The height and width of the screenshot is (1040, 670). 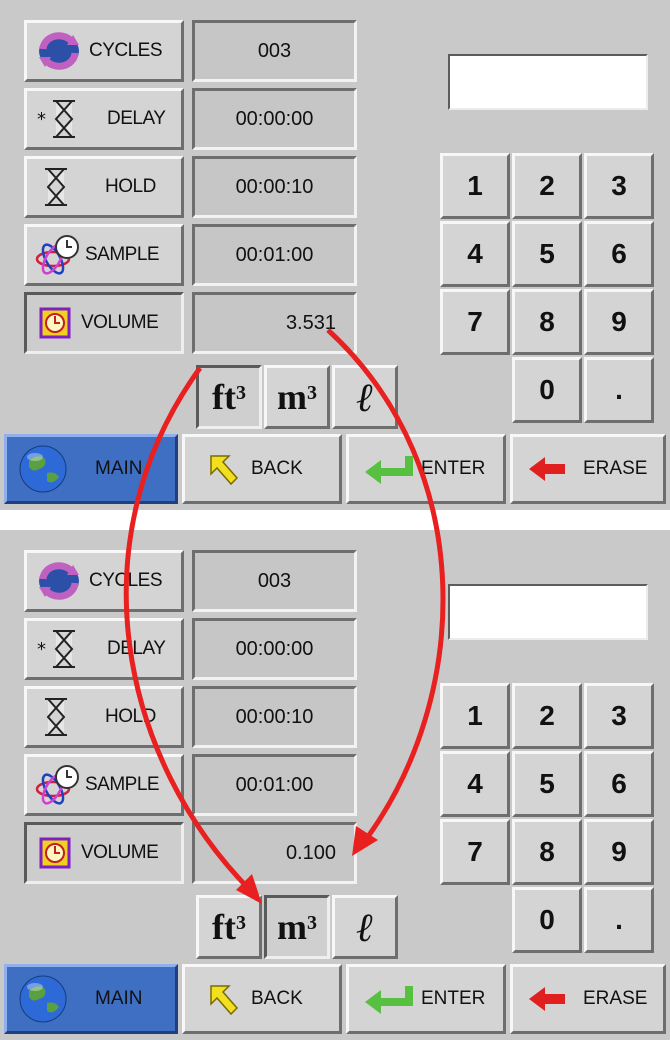 I want to click on hold-value: 00:00:10, so click(x=274, y=717).